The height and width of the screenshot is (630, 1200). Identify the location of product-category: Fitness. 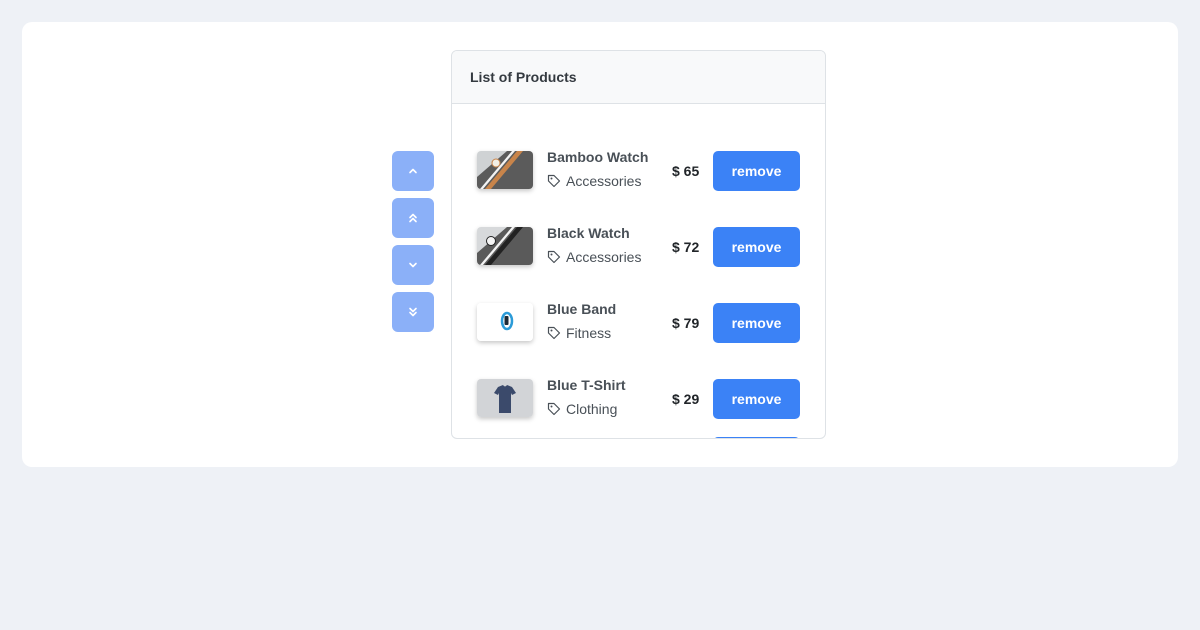
(581, 333).